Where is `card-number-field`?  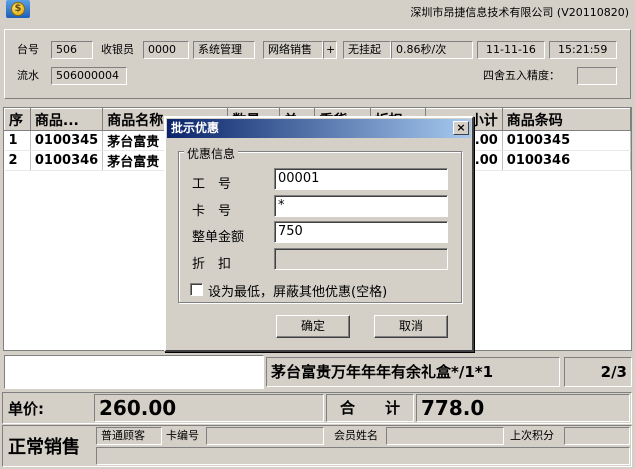
card-number-field is located at coordinates (265, 436).